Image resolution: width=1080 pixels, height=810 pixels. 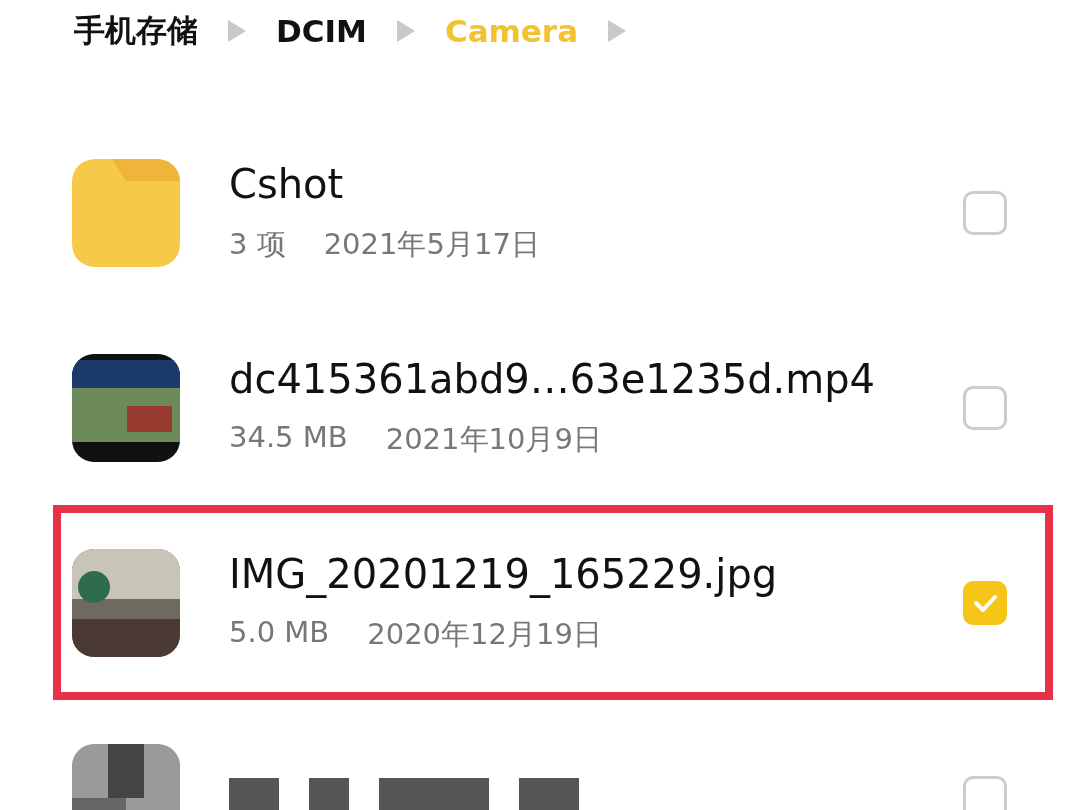 What do you see at coordinates (136, 31) in the screenshot?
I see `breadcrumb-item: 手机存储` at bounding box center [136, 31].